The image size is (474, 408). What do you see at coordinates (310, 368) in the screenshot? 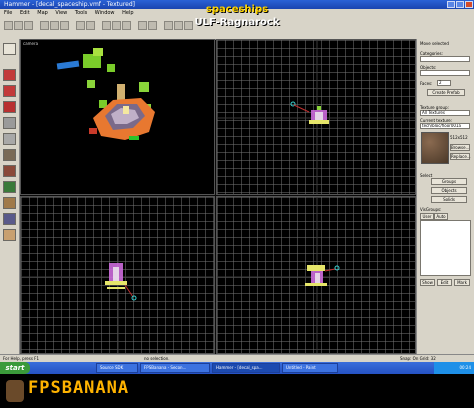
I see `task-paint: Untitled - Paint` at bounding box center [310, 368].